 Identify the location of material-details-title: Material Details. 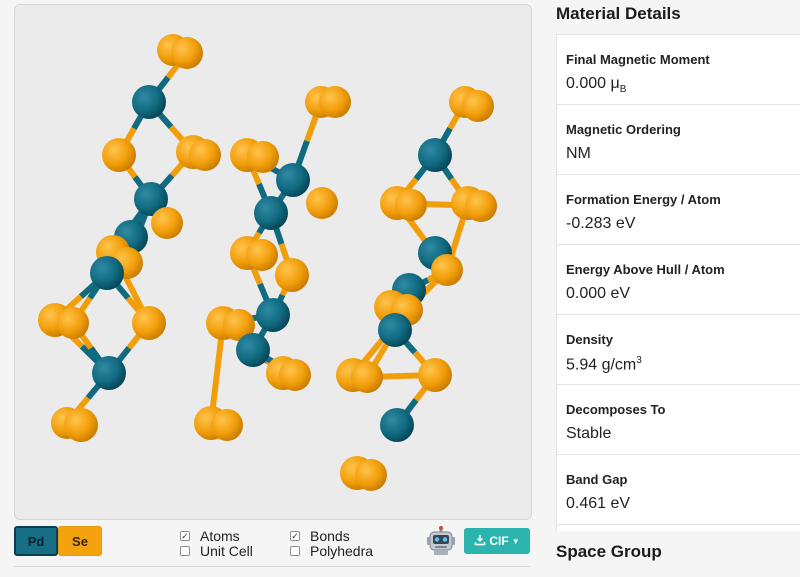
(618, 13).